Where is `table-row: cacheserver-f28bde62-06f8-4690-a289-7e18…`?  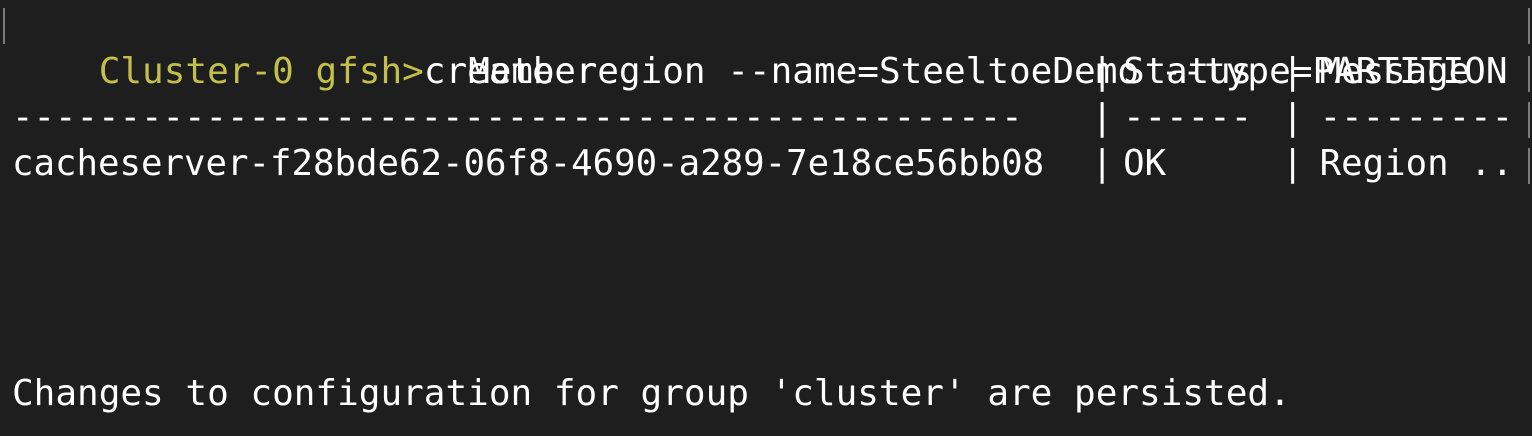
table-row: cacheserver-f28bde62-06f8-4690-a289-7e18… is located at coordinates (766, 164).